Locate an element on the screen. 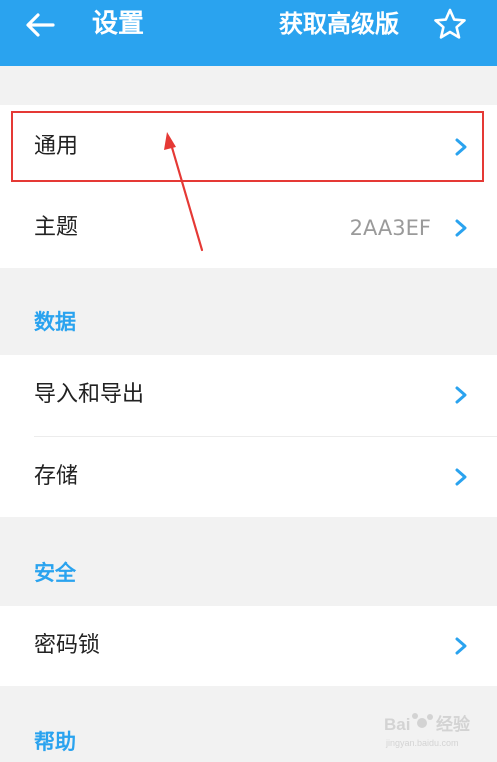 This screenshot has height=762, width=497. baidu-jingyan-watermark: Bai 经验 jingyan.baidu.com is located at coordinates (427, 730).